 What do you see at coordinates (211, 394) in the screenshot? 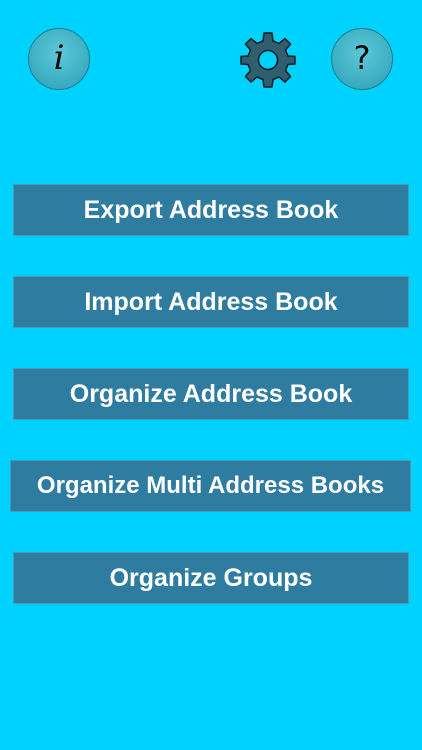
I see `organize-address-book-button: Organize Address Book` at bounding box center [211, 394].